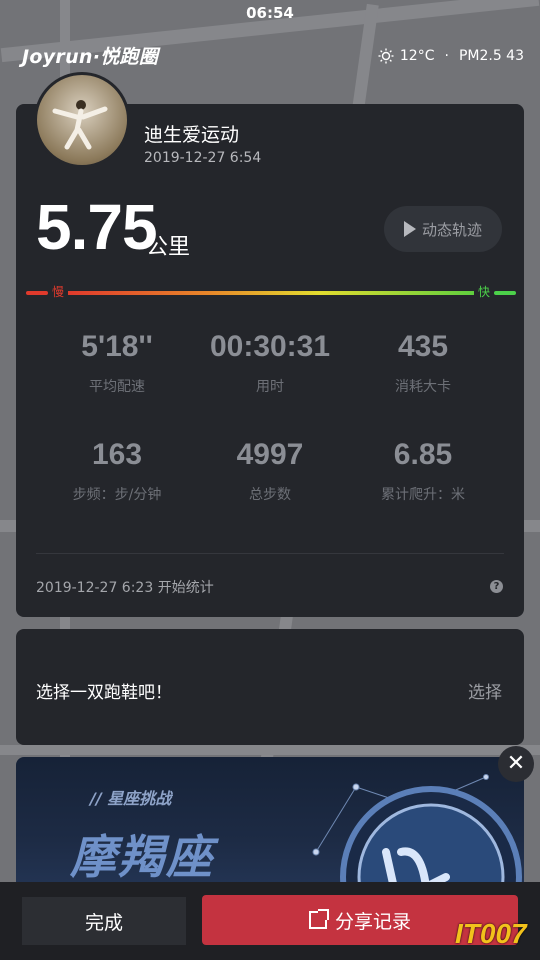  I want to click on stat-label: 步频：步/分钟, so click(117, 495).